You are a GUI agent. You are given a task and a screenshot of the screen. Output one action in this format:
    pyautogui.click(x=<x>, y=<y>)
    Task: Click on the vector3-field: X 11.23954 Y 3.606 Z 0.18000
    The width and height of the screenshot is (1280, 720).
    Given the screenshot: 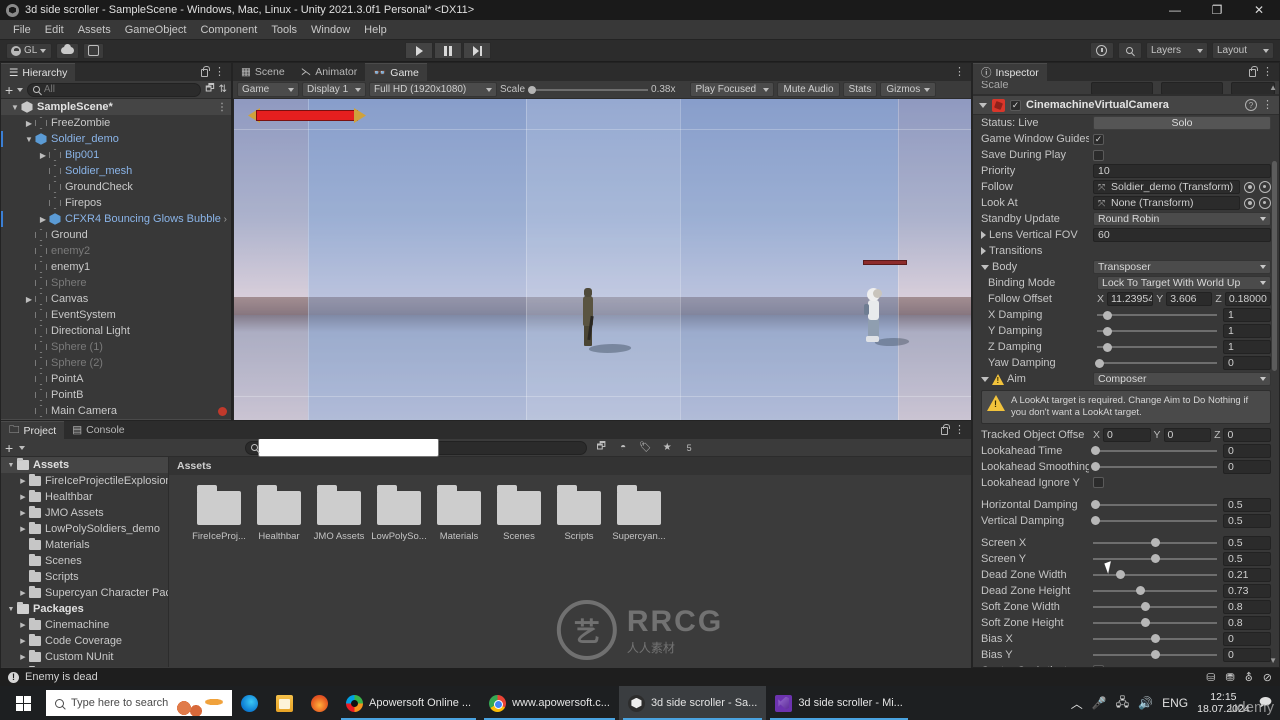 What is the action you would take?
    pyautogui.click(x=1184, y=299)
    